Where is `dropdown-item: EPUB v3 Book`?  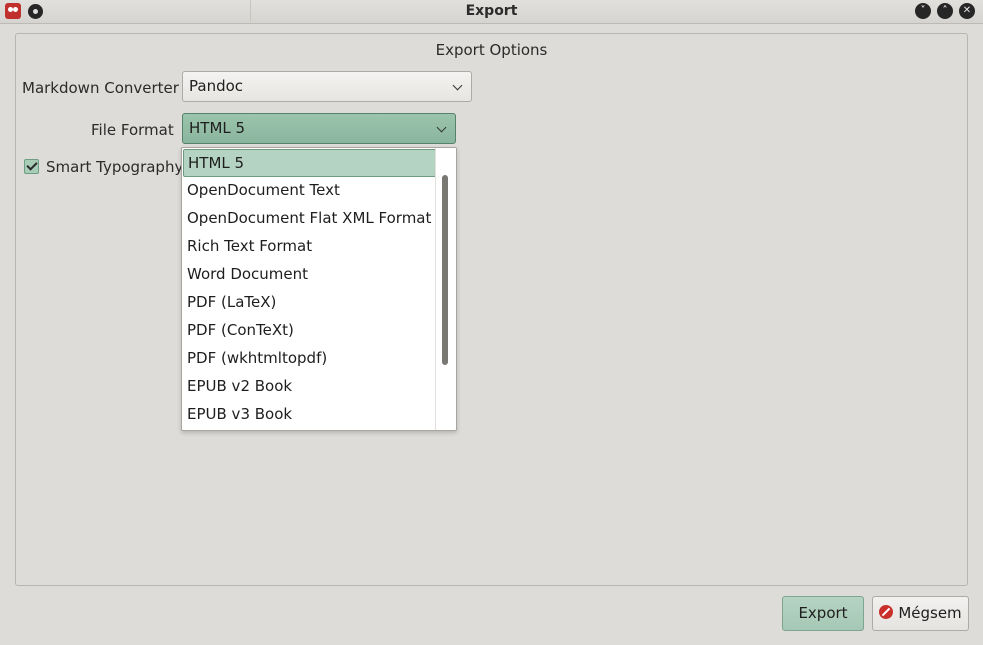 dropdown-item: EPUB v3 Book is located at coordinates (309, 415).